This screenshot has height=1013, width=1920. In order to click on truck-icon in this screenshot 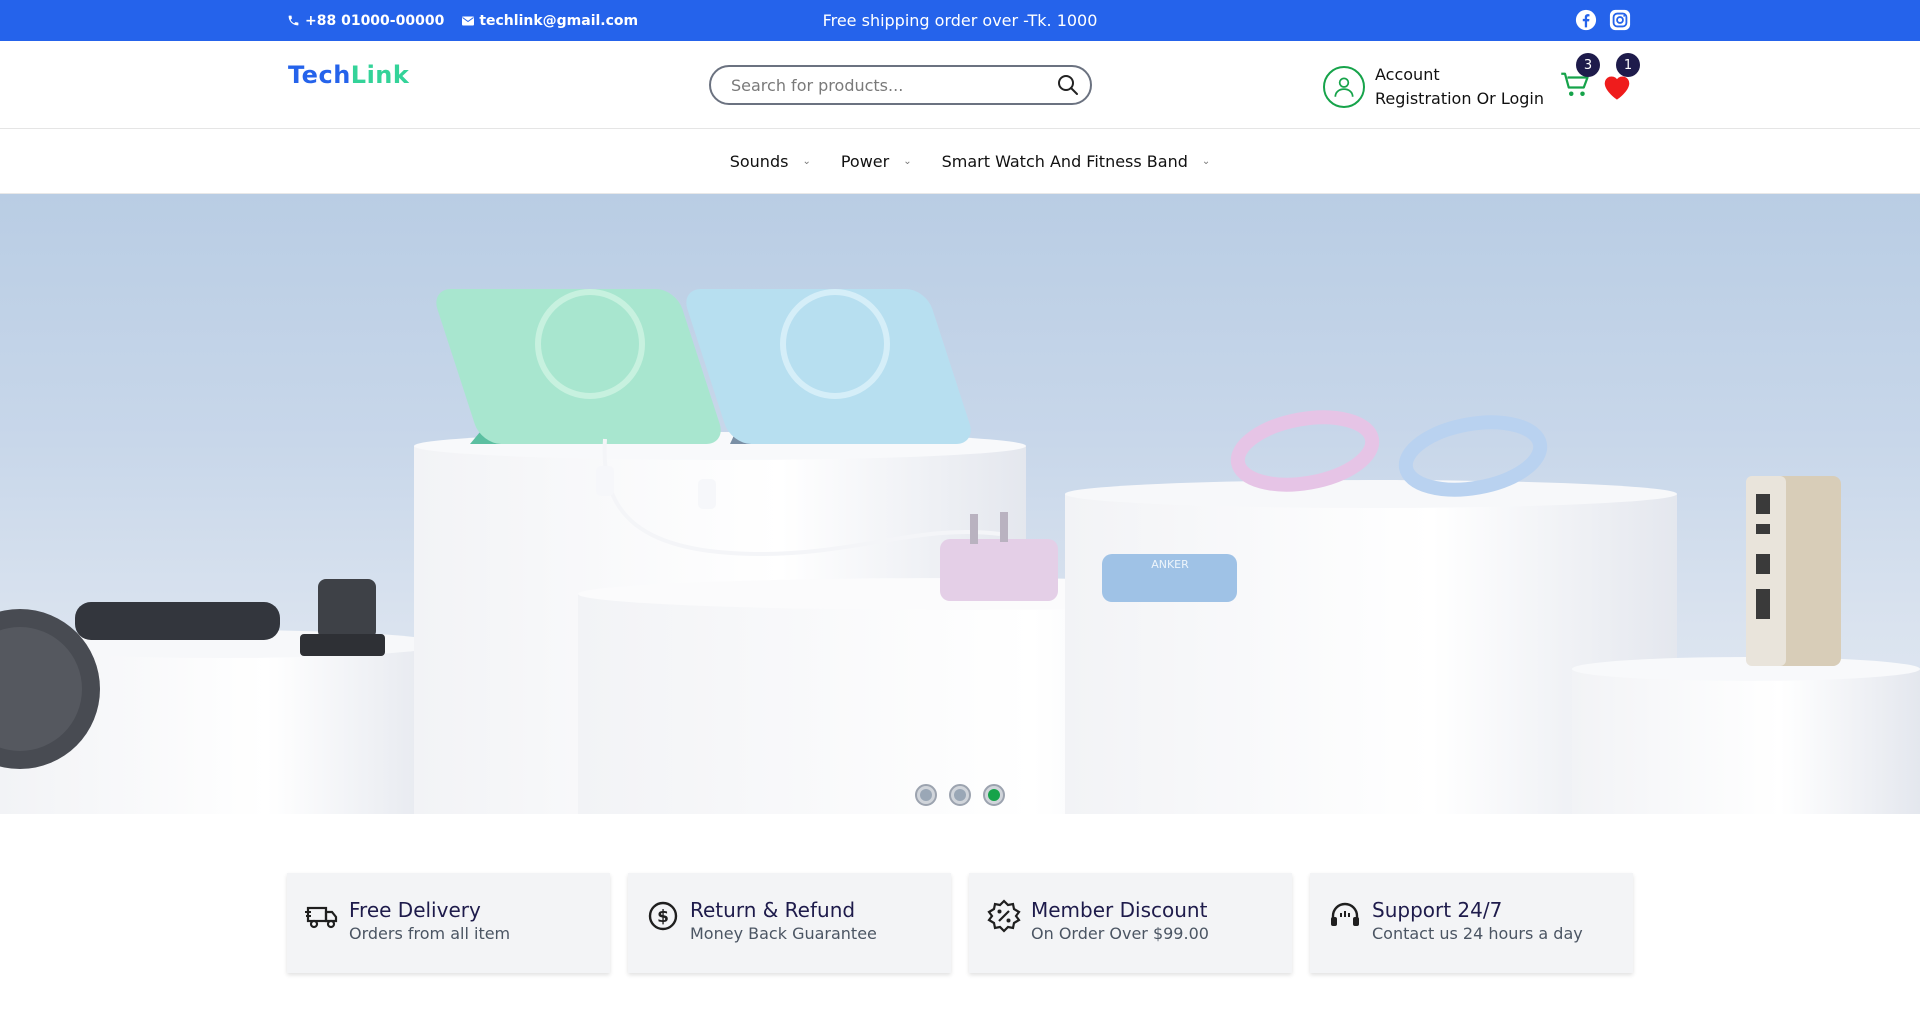, I will do `click(321, 917)`.